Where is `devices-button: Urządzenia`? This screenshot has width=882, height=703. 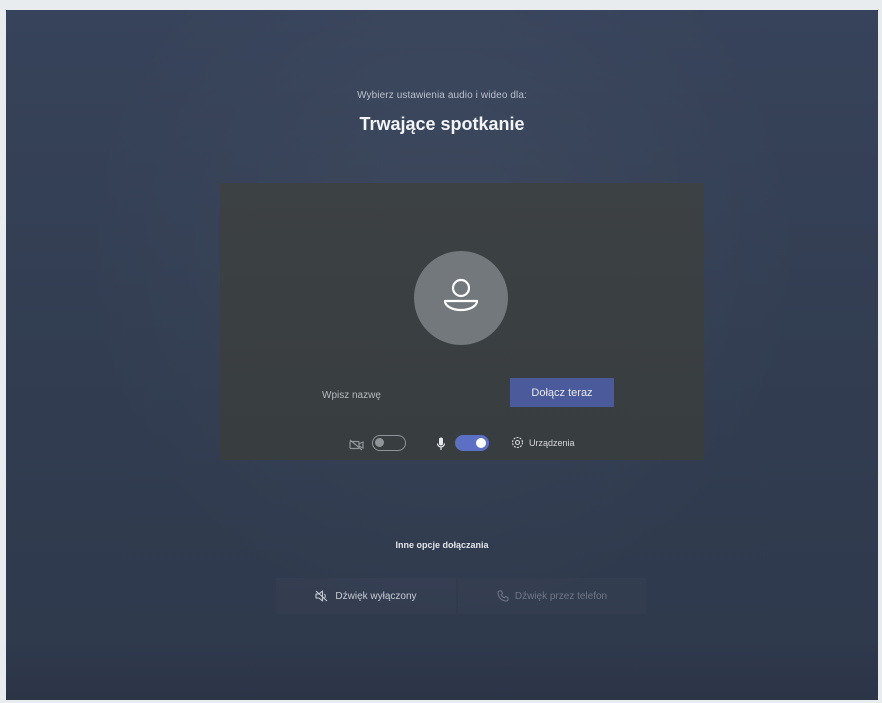 devices-button: Urządzenia is located at coordinates (543, 442).